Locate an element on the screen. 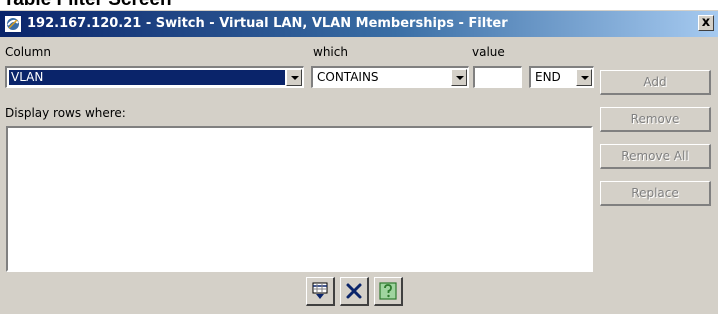 The image size is (718, 314). remove-button: Remove is located at coordinates (655, 119).